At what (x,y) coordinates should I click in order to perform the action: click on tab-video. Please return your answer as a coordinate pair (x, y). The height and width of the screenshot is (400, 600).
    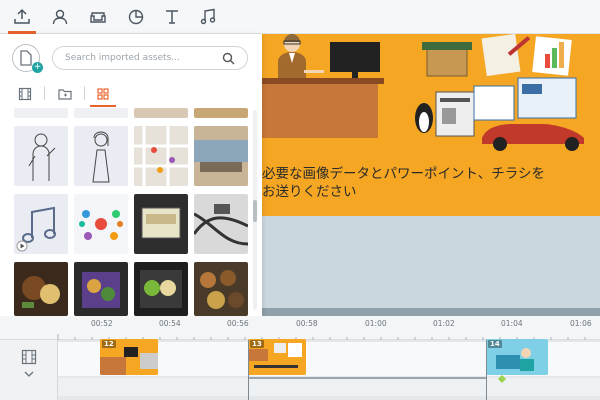
    Looking at the image, I should click on (25, 94).